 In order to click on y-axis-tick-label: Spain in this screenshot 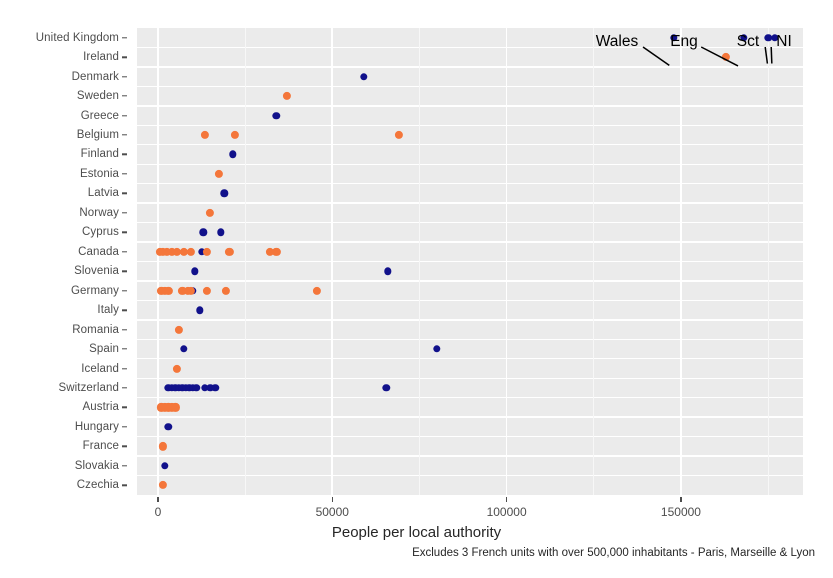, I will do `click(104, 349)`.